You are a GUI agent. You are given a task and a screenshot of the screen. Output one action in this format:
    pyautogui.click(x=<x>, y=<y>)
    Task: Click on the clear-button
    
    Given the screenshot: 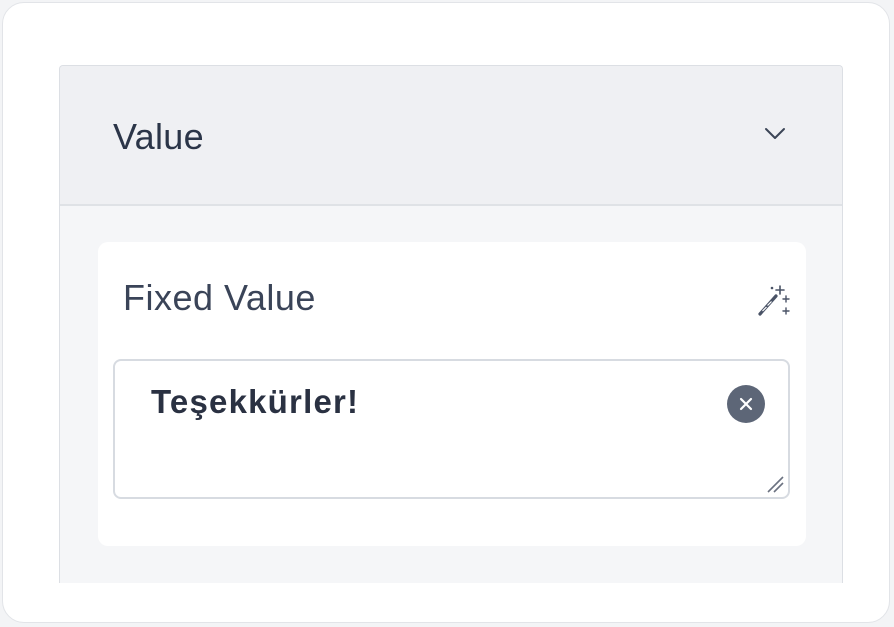 What is the action you would take?
    pyautogui.click(x=746, y=404)
    